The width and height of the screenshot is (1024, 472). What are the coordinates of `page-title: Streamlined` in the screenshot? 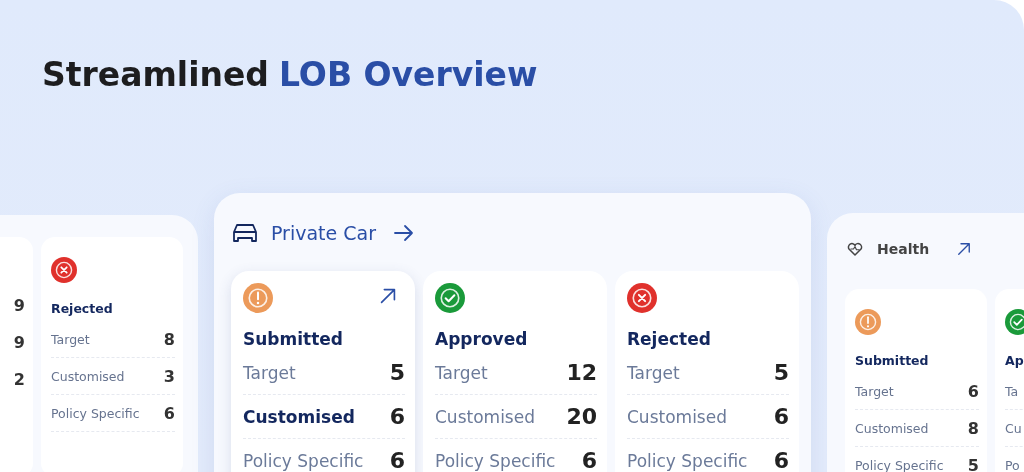 It's located at (155, 75).